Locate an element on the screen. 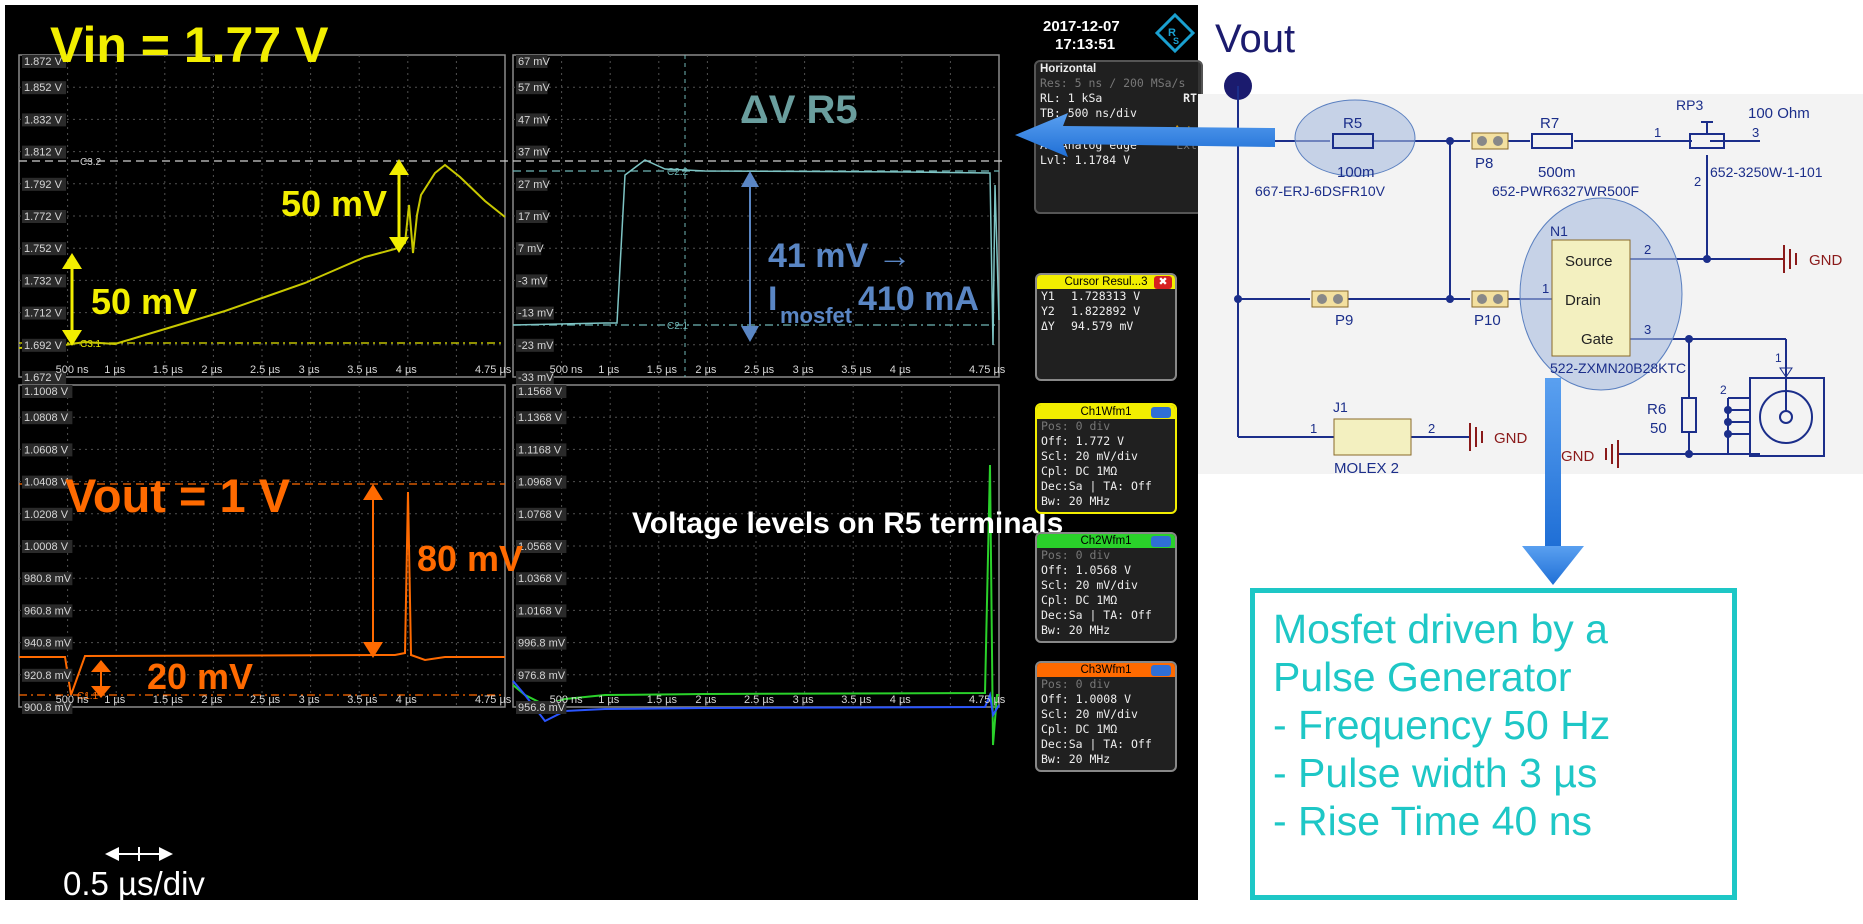 The image size is (1863, 924). ch1-title: Ch1Wfm1 is located at coordinates (1106, 412).